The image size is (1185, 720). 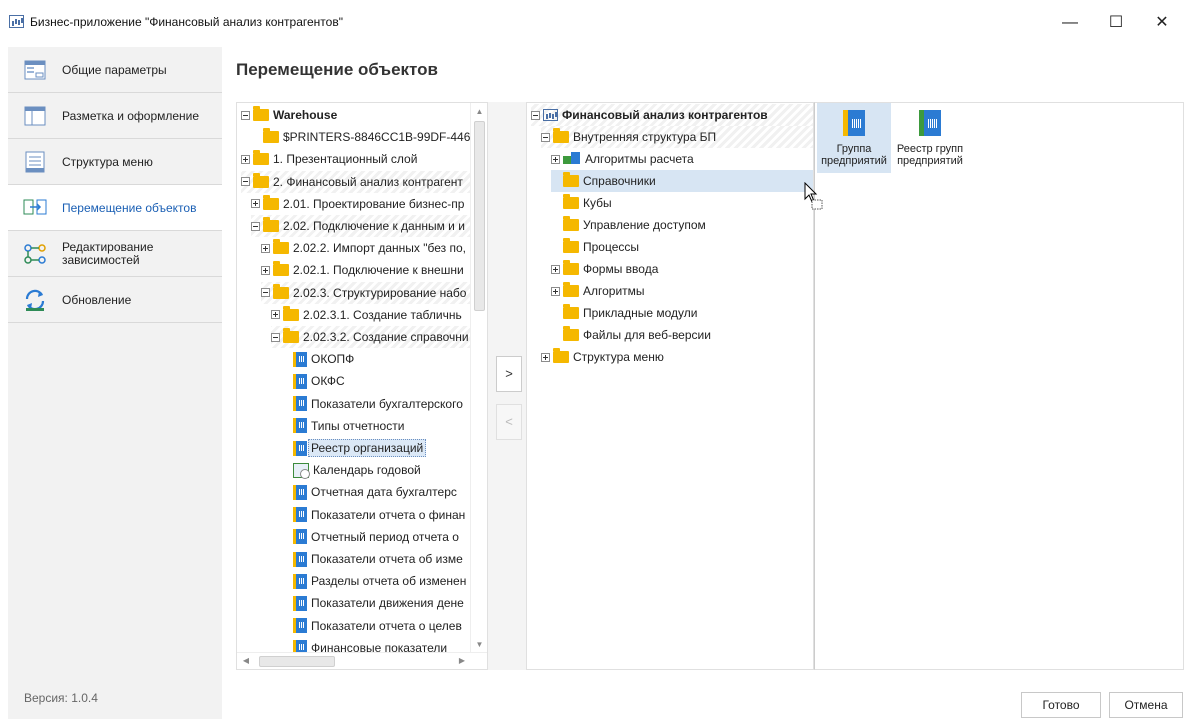 What do you see at coordinates (1116, 23) in the screenshot?
I see `maximize-button: ☐` at bounding box center [1116, 23].